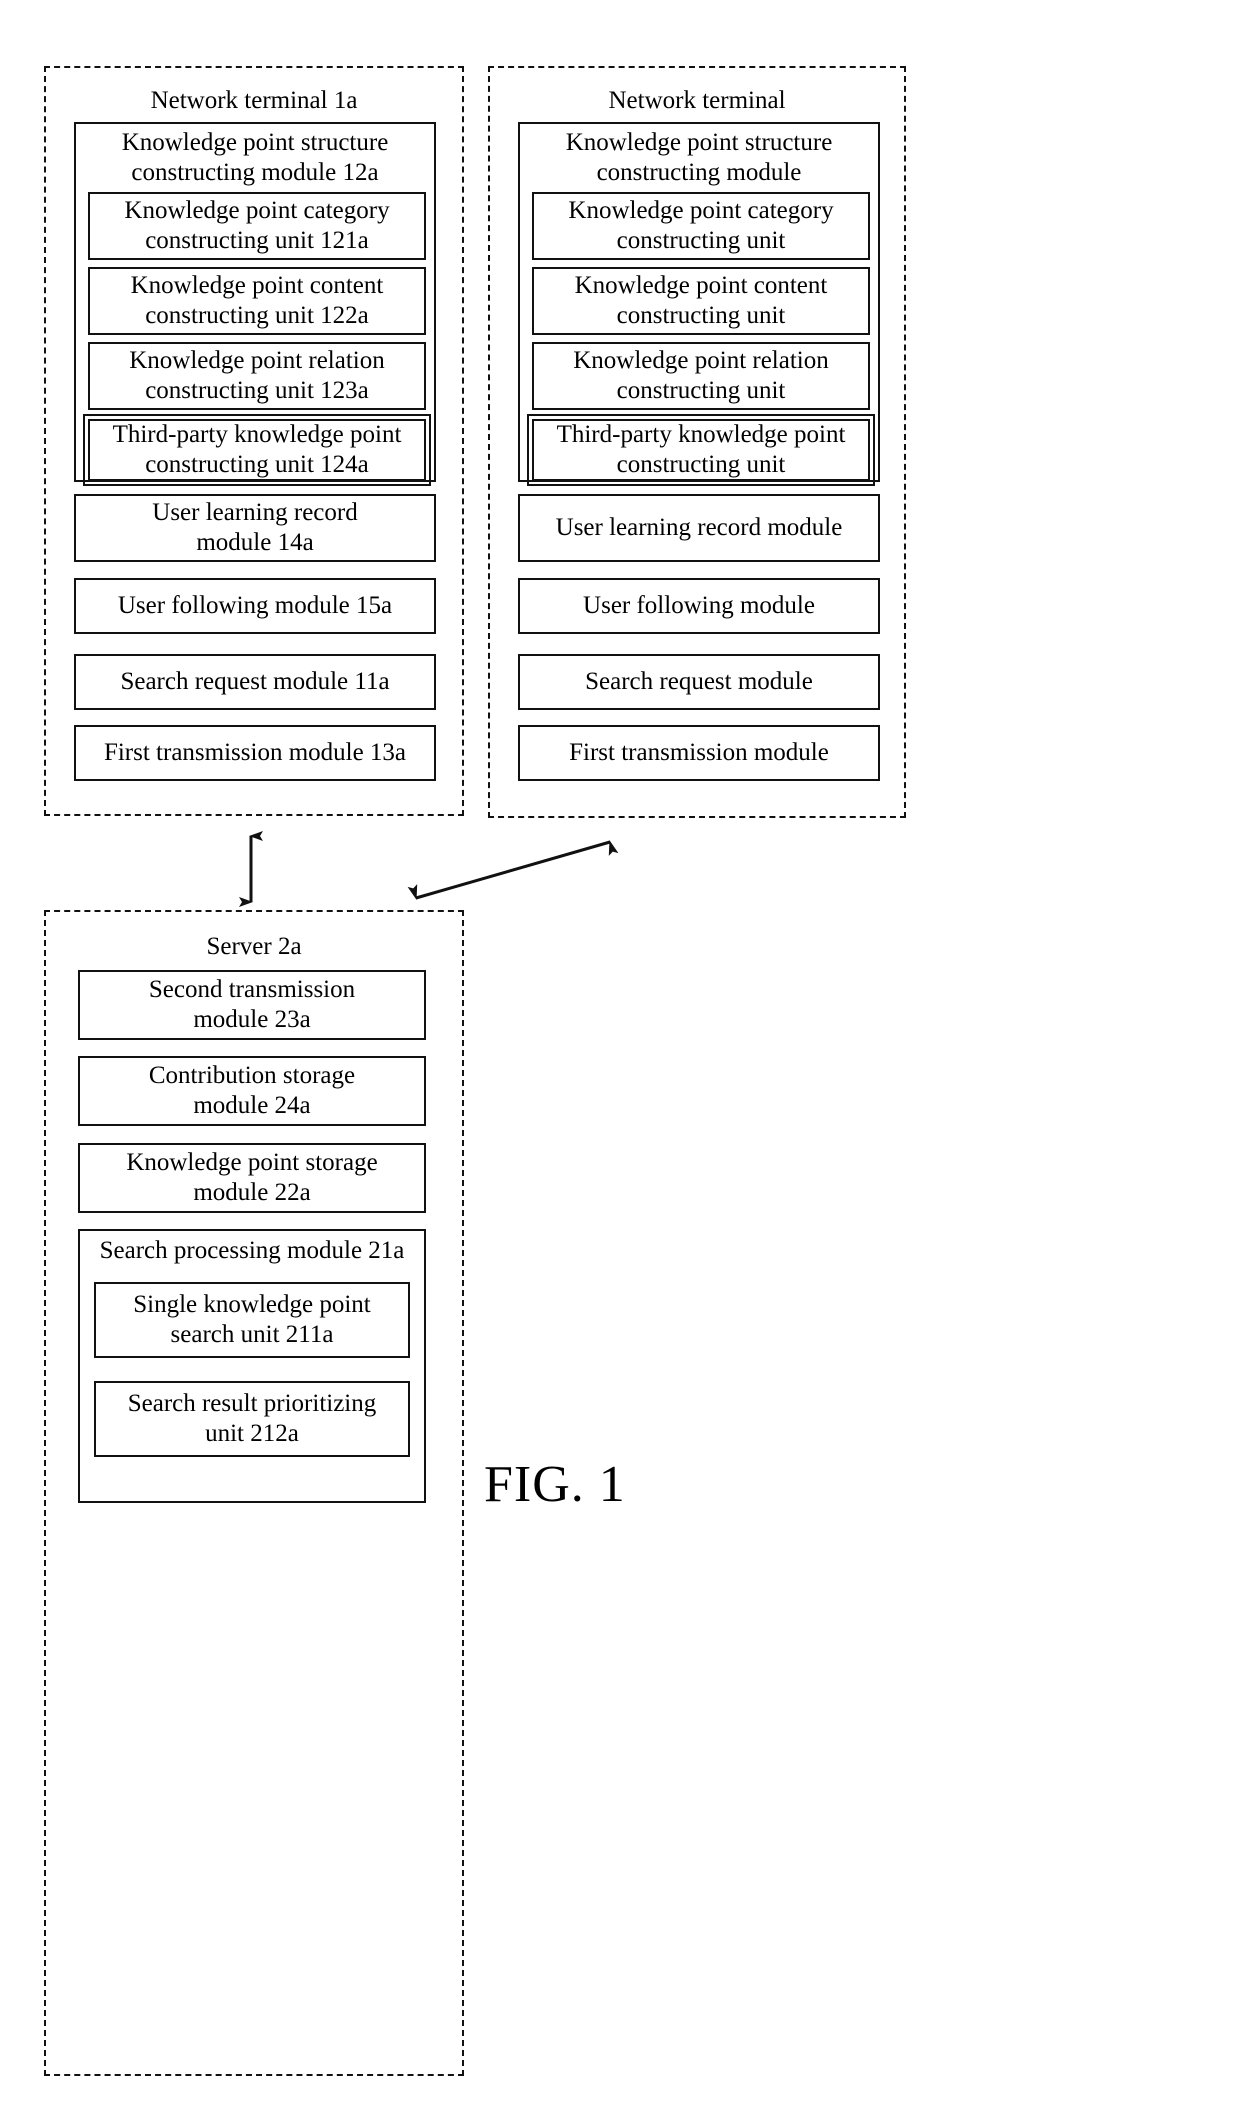 Image resolution: width=1240 pixels, height=2124 pixels. I want to click on search-request-module-right-label: Search request module, so click(699, 681).